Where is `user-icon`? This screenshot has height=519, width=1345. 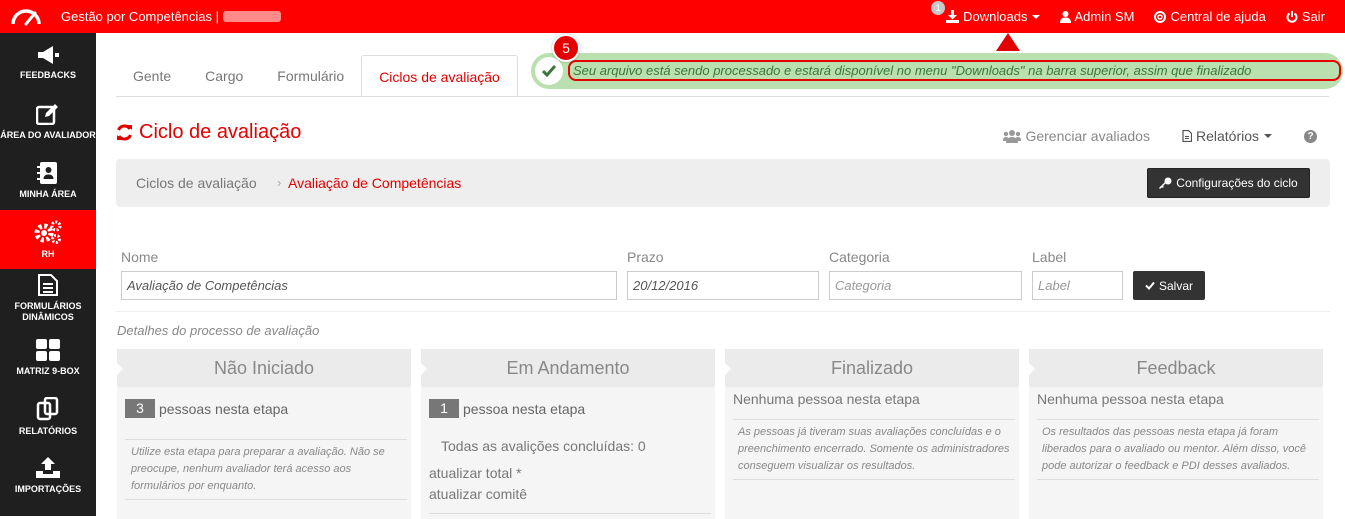
user-icon is located at coordinates (1065, 16).